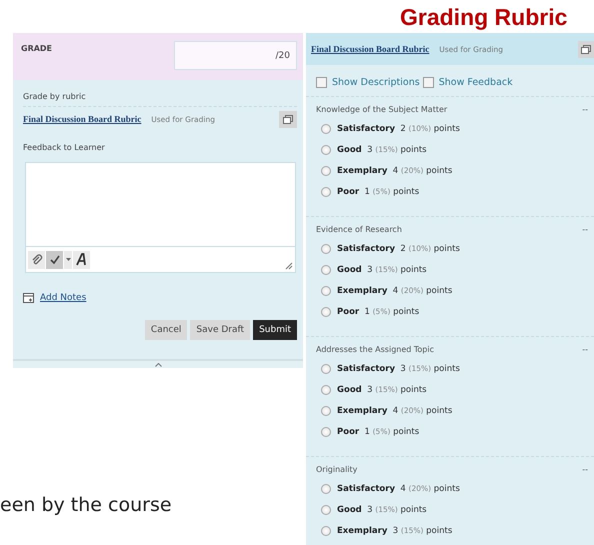 The width and height of the screenshot is (594, 545). What do you see at coordinates (359, 229) in the screenshot?
I see `criterion-title: Evidence of Research` at bounding box center [359, 229].